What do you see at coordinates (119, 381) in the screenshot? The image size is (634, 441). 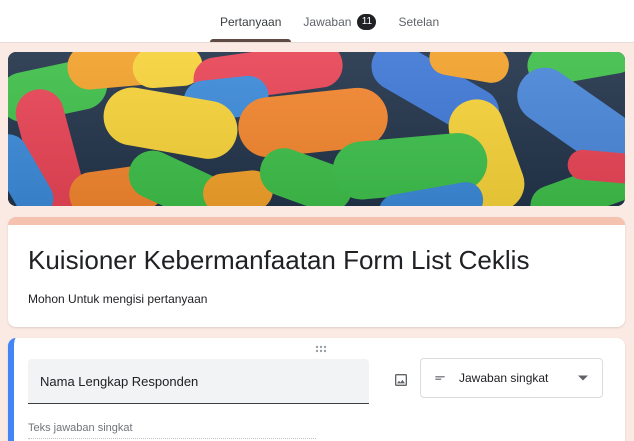 I see `question-title-text: Nama Lengkap Responden` at bounding box center [119, 381].